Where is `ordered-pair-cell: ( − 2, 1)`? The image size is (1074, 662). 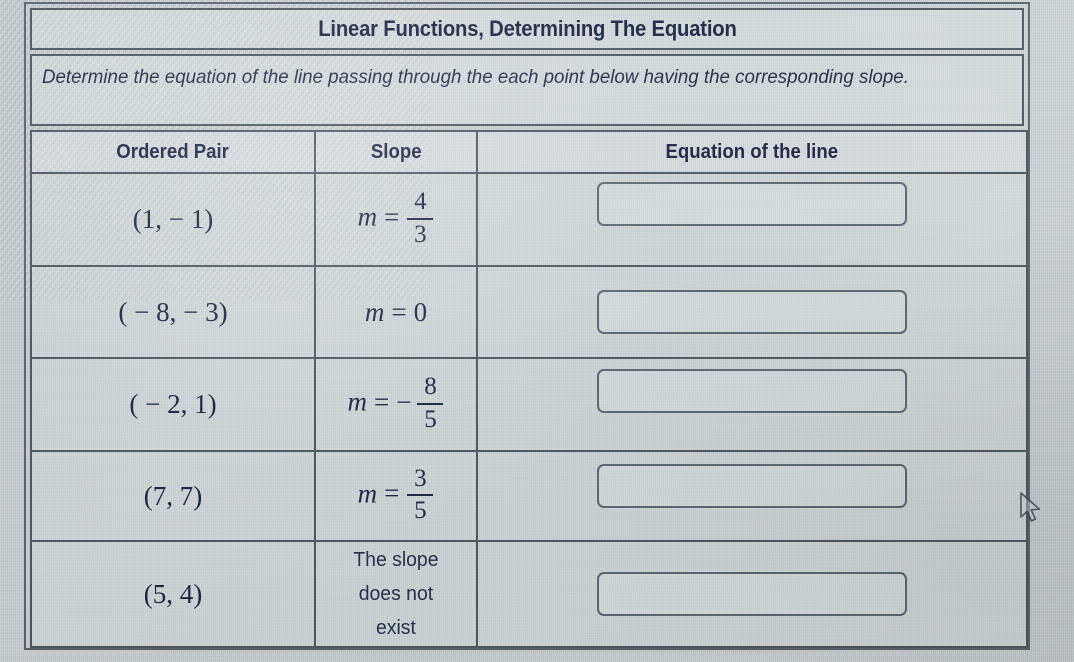
ordered-pair-cell: ( − 2, 1) is located at coordinates (173, 404).